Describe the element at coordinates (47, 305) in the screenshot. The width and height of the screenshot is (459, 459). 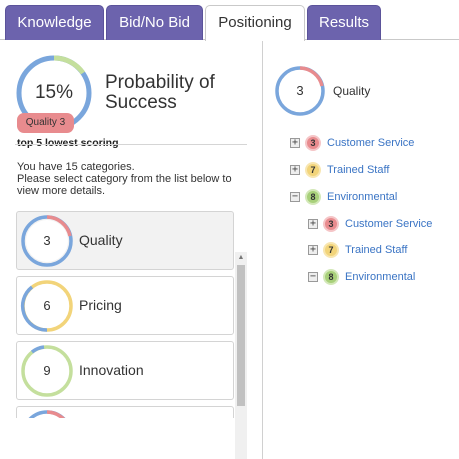
I see `category-score: 6` at that location.